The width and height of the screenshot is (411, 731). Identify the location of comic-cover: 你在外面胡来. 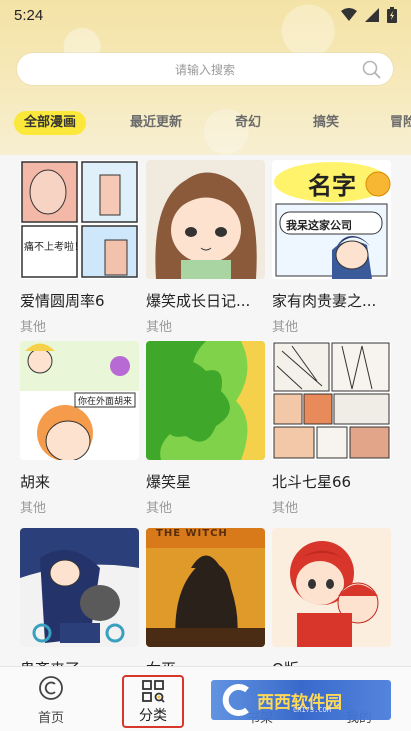
(79, 400).